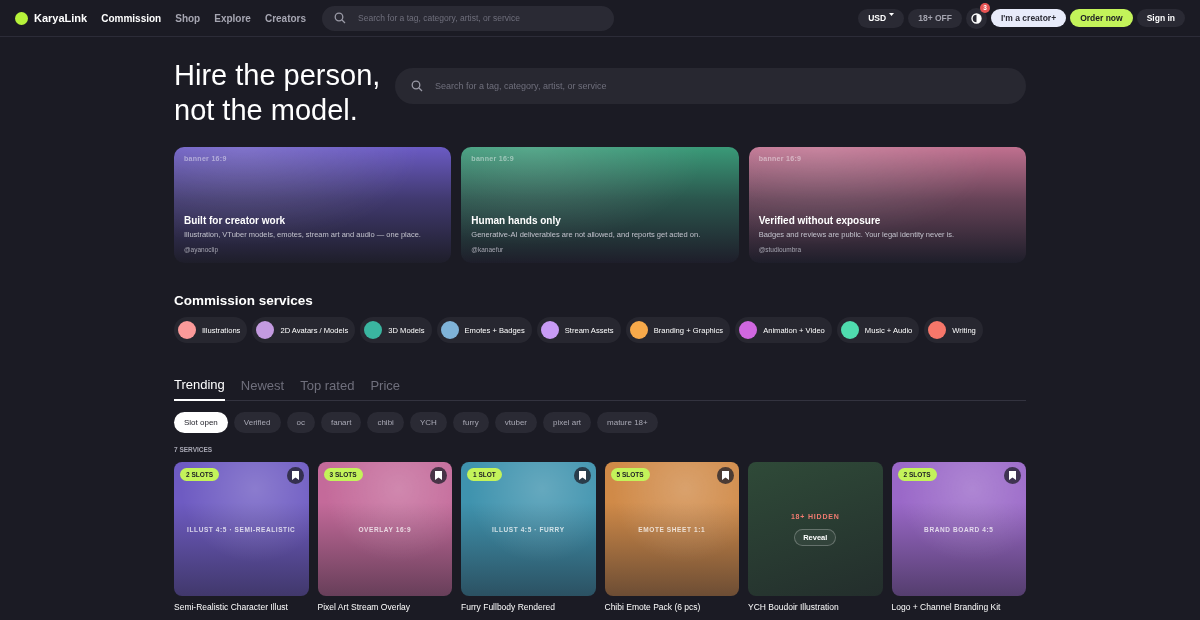  I want to click on filter-chip: mature 18+, so click(627, 422).